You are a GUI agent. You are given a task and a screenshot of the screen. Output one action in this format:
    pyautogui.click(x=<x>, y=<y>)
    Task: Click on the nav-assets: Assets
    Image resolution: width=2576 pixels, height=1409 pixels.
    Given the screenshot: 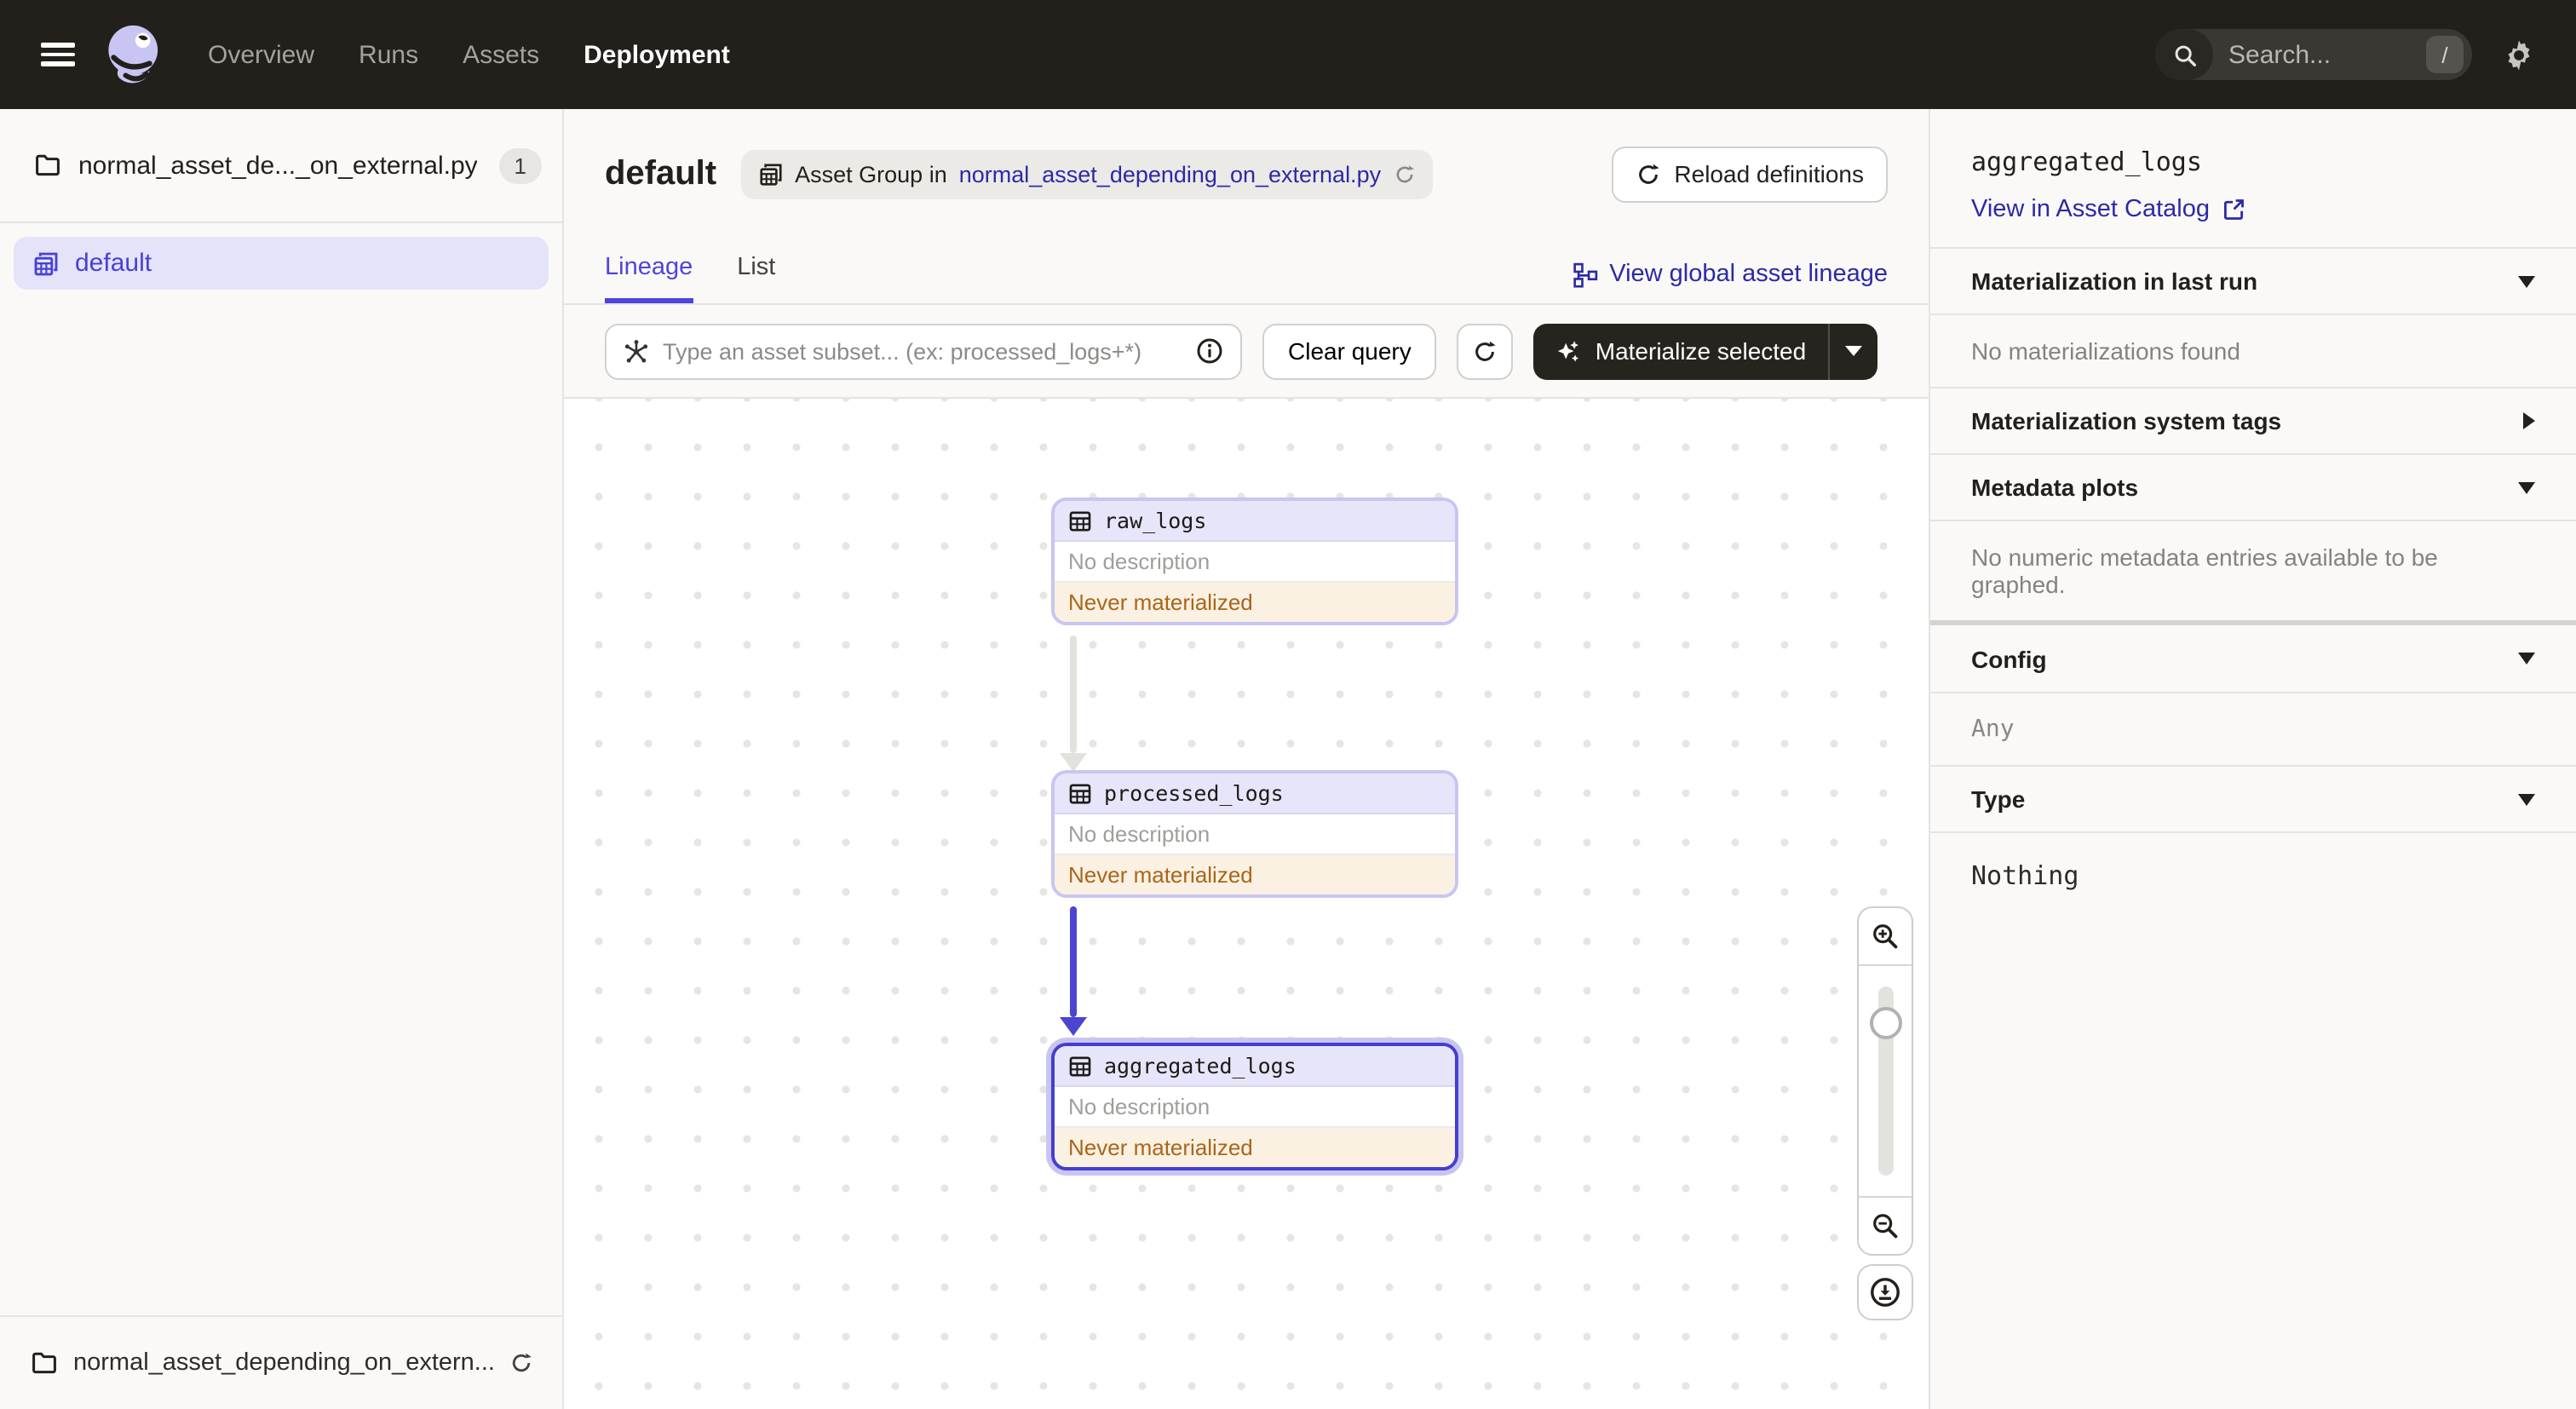 What is the action you would take?
    pyautogui.click(x=501, y=54)
    